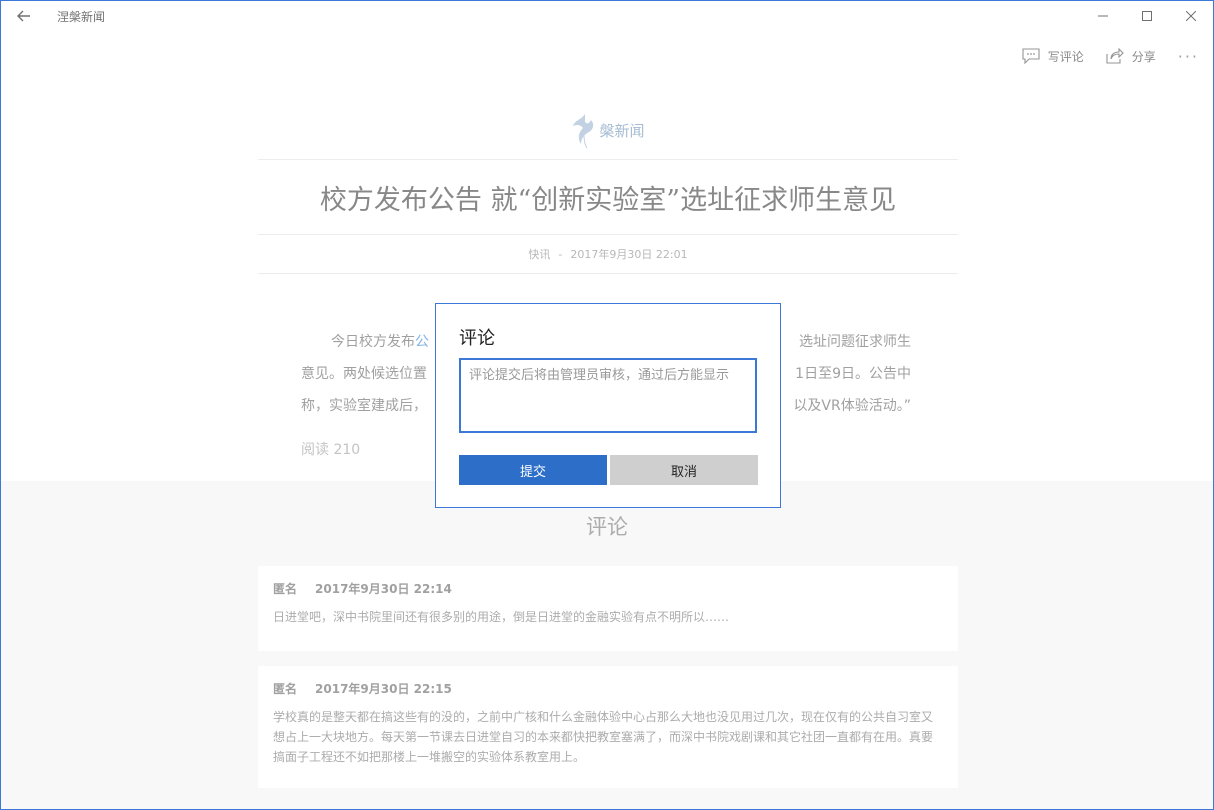 Image resolution: width=1214 pixels, height=810 pixels. What do you see at coordinates (684, 470) in the screenshot?
I see `cancel-button: 取消` at bounding box center [684, 470].